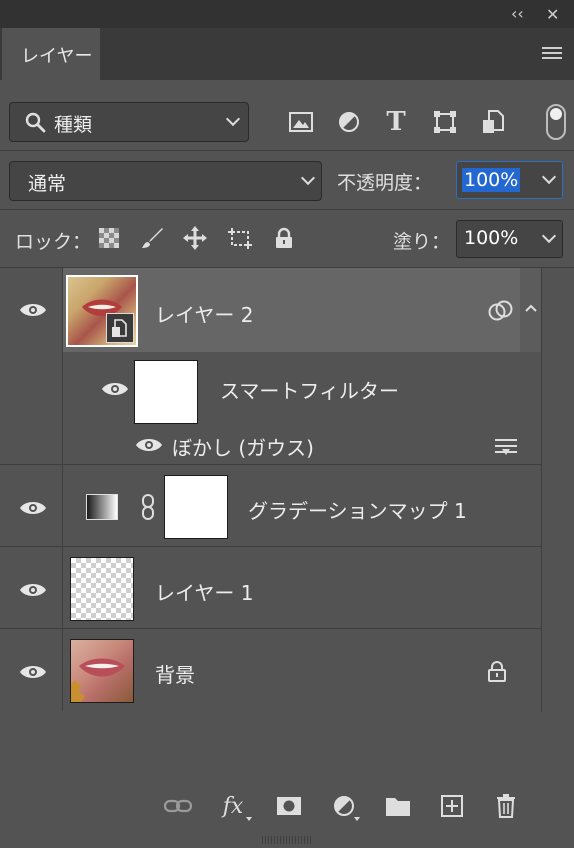 The height and width of the screenshot is (848, 574). Describe the element at coordinates (301, 122) in the screenshot. I see `image-filter-icon` at that location.